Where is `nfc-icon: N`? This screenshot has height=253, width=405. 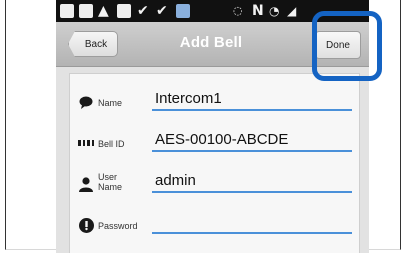
nfc-icon: N is located at coordinates (258, 11).